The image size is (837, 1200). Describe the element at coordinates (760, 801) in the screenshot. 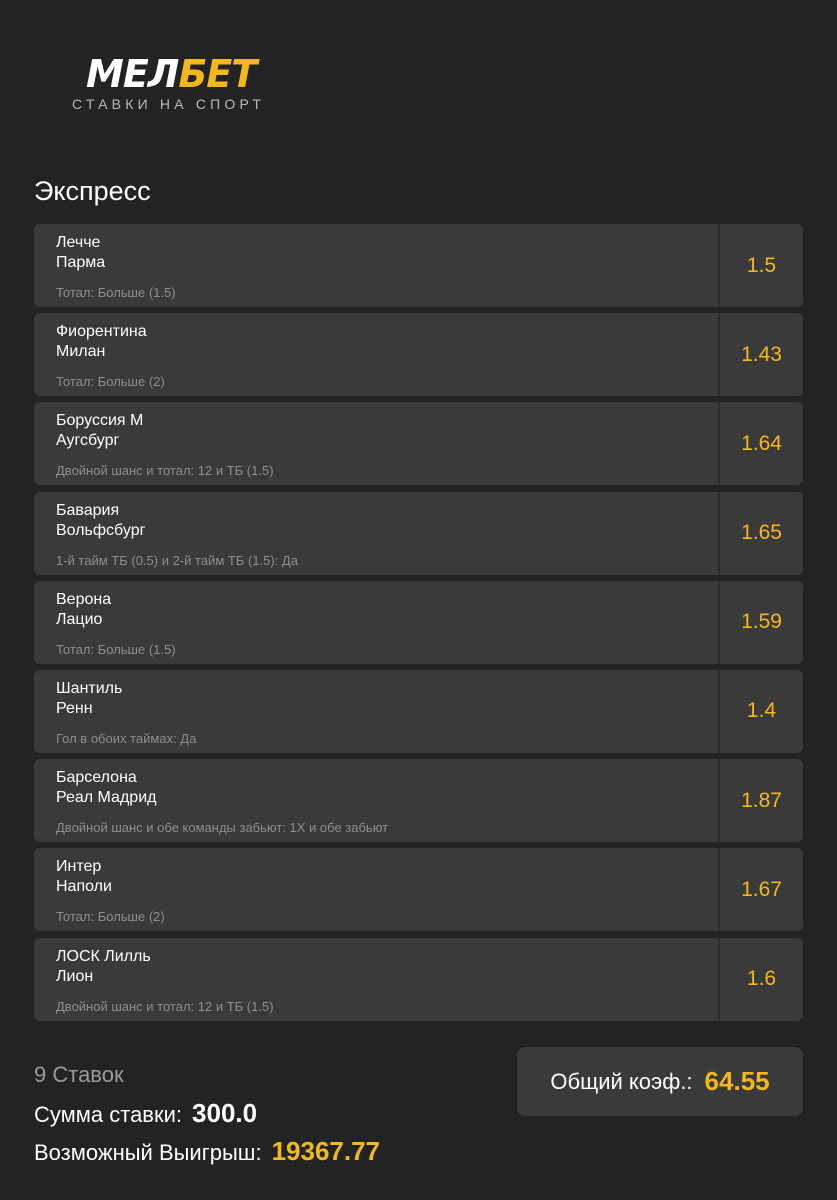

I see `odds-value: 1.87` at that location.